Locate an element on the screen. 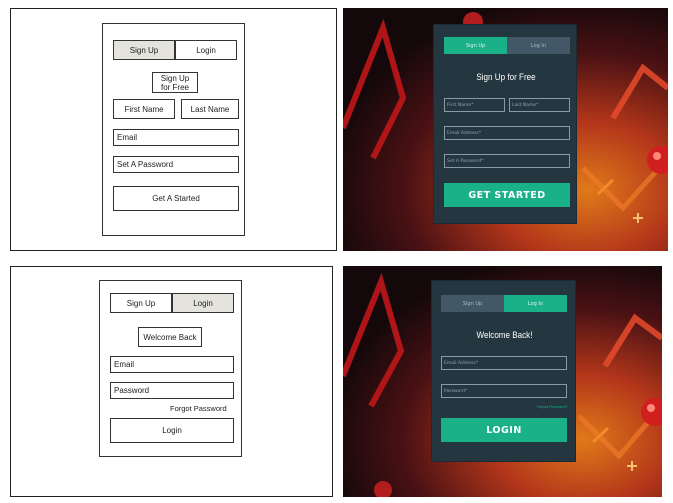 The image size is (673, 503). mock-last-name-field: Last Name* is located at coordinates (539, 105).